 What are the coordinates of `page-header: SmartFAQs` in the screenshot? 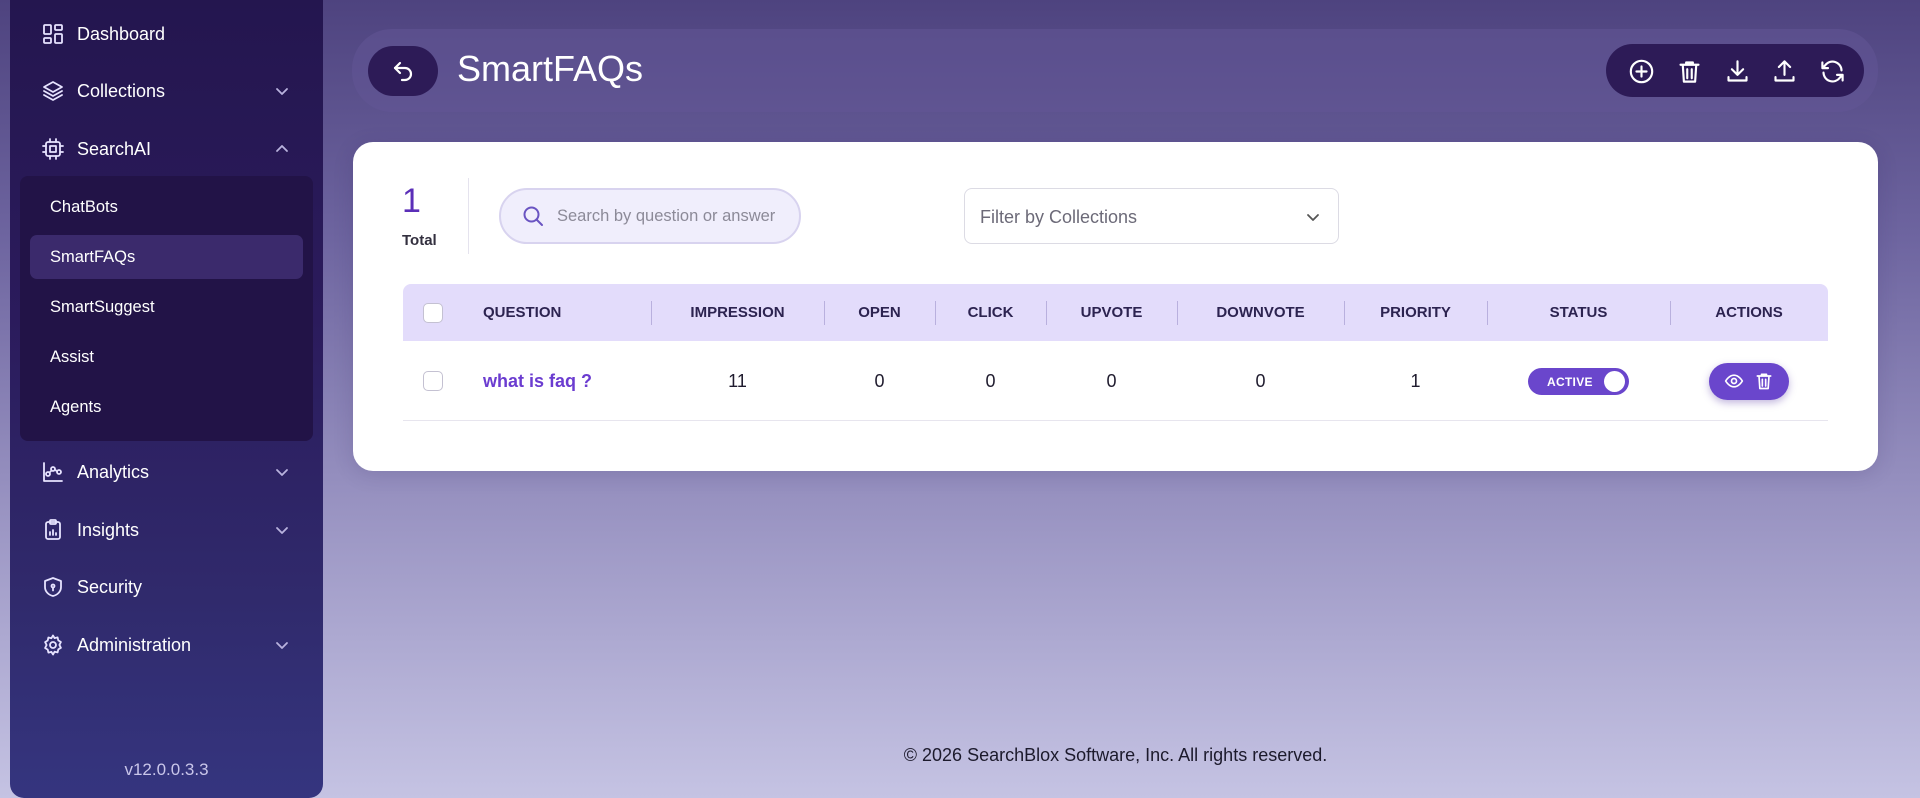 It's located at (1115, 70).